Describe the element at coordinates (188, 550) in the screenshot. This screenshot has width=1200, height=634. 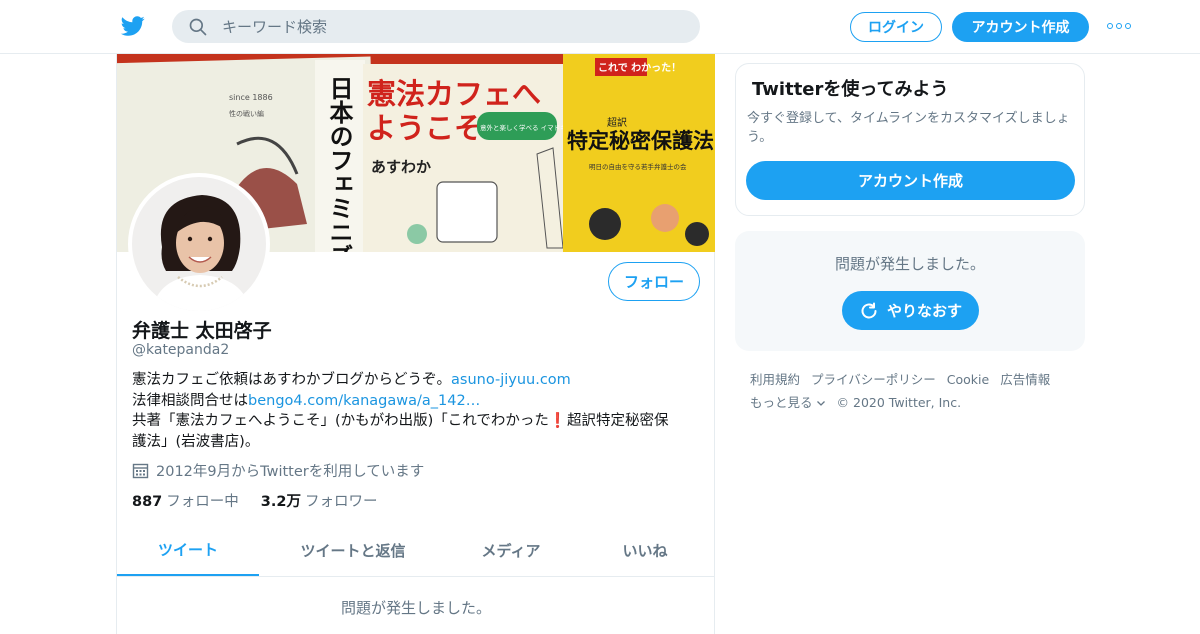
I see `tab-tweets: ツイート` at that location.